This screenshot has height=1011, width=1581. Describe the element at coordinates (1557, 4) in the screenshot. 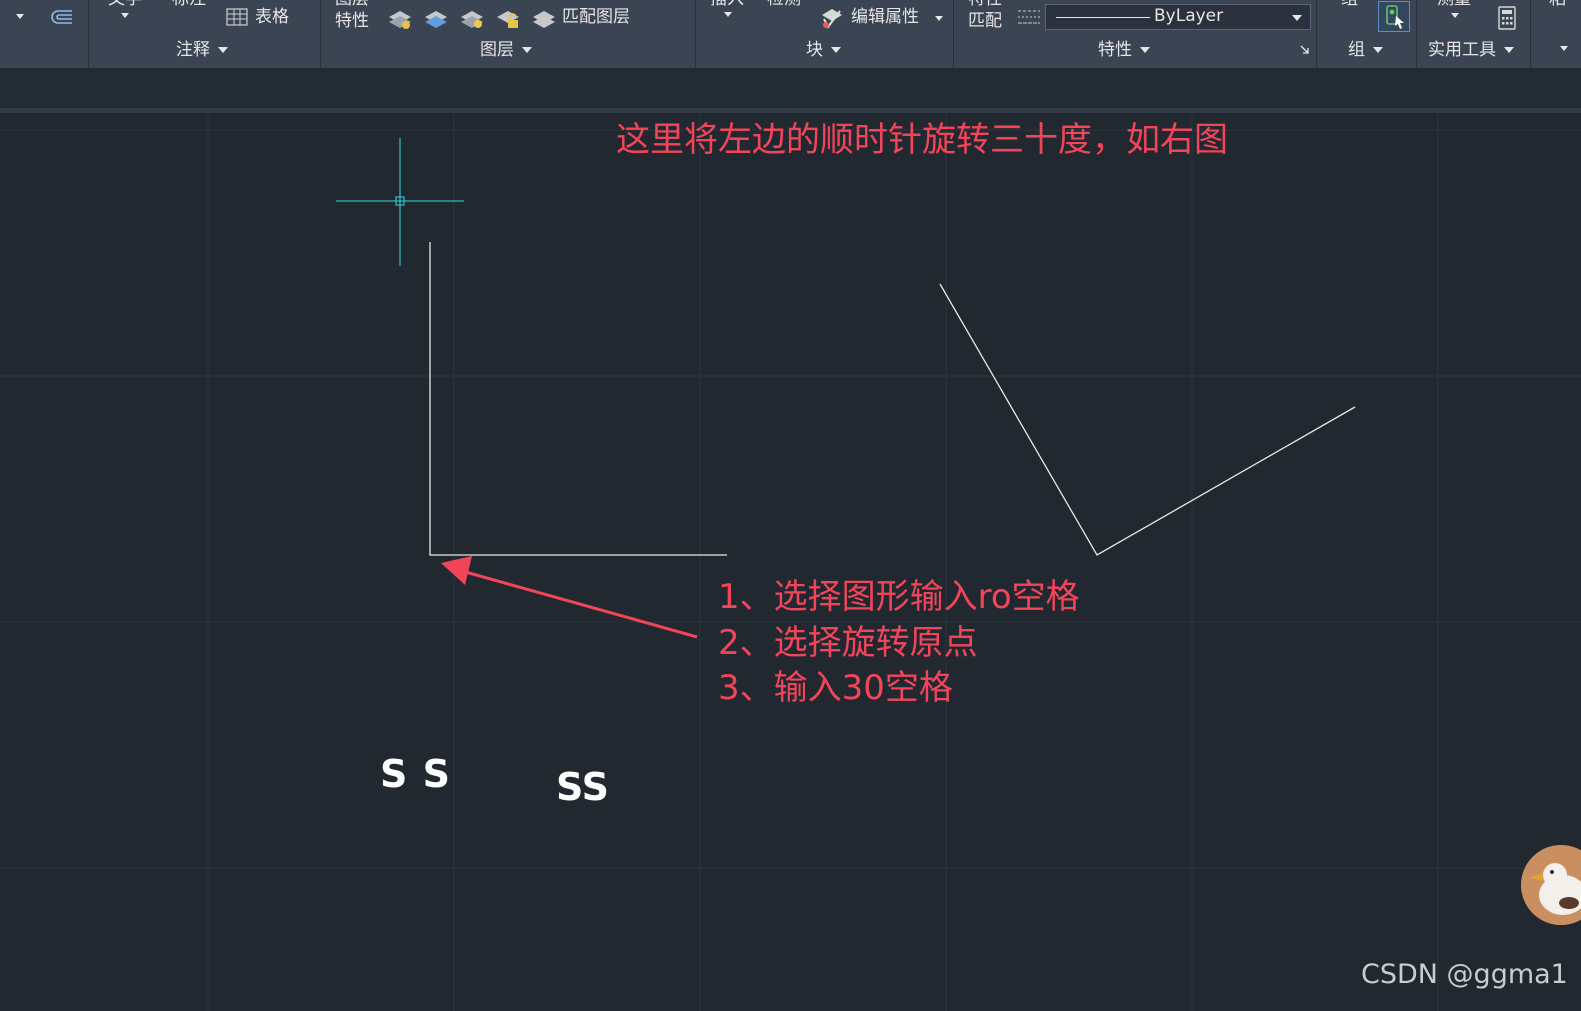

I see `clipboard-label: 粘` at that location.